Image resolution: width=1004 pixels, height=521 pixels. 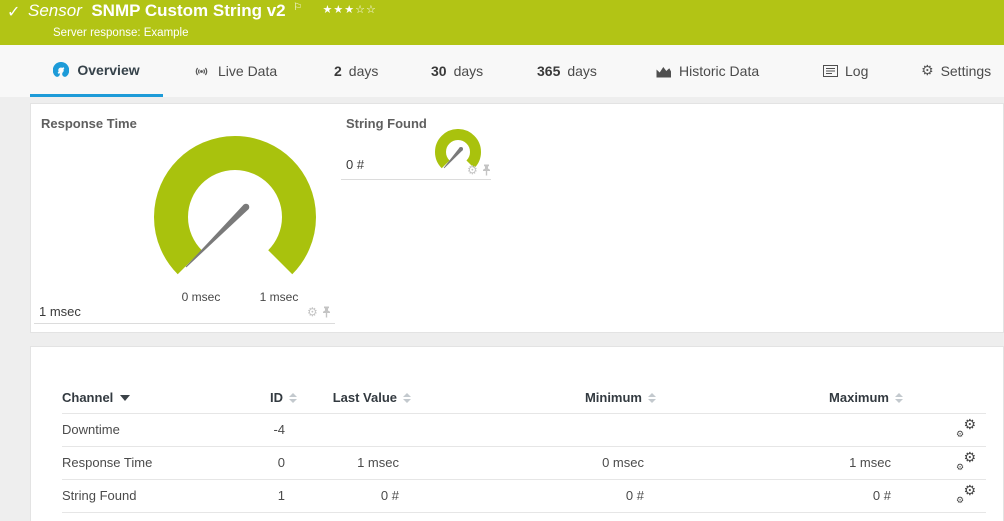 I want to click on tab-label: Log, so click(x=857, y=71).